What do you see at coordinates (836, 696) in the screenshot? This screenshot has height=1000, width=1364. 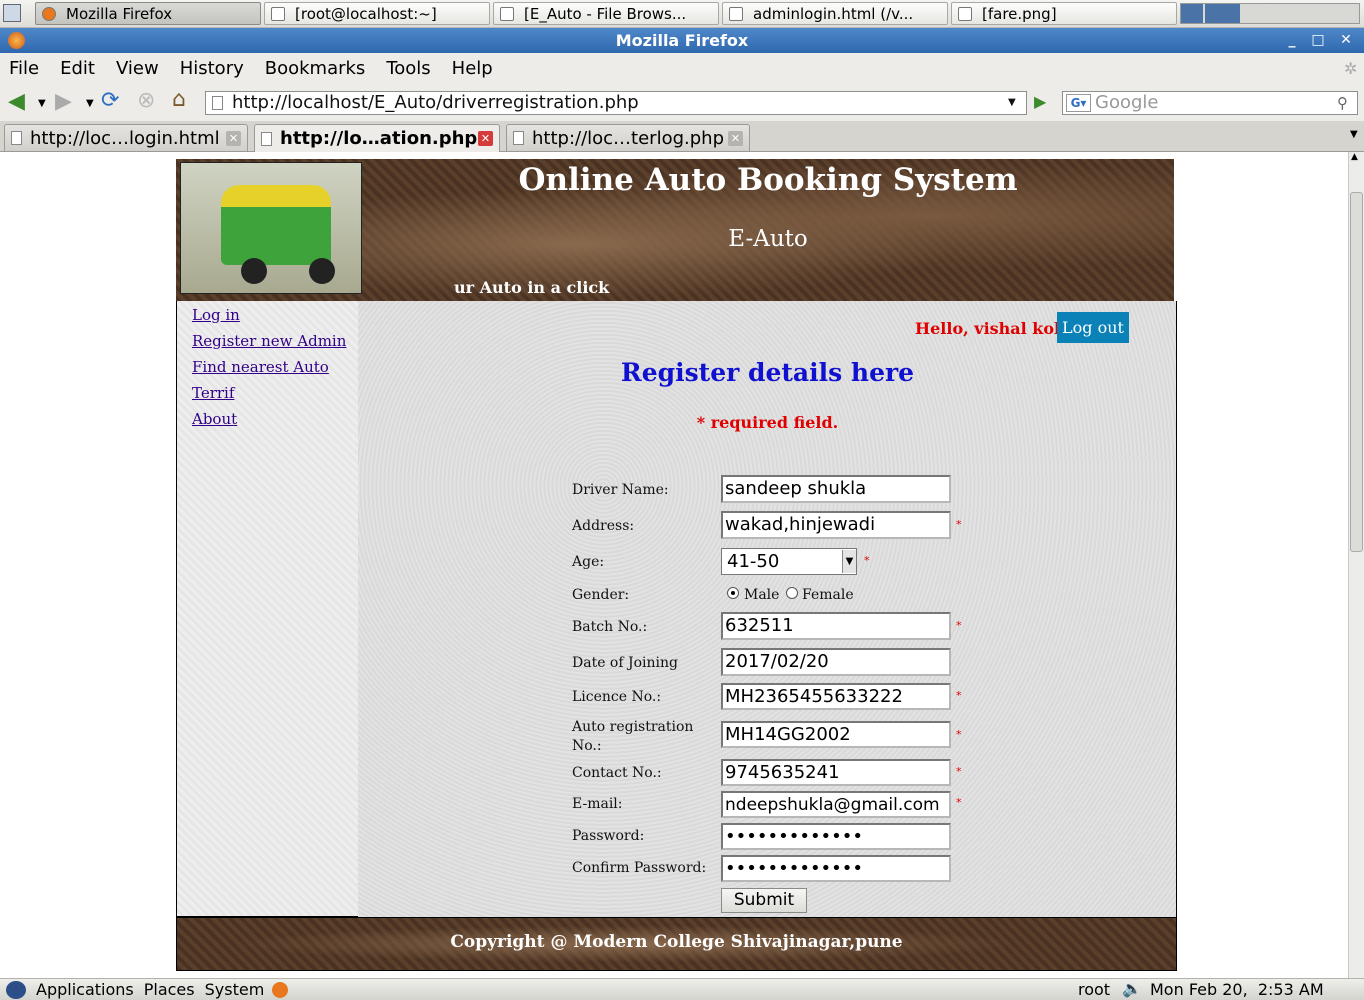 I see `licence-input: MH2365455633222` at bounding box center [836, 696].